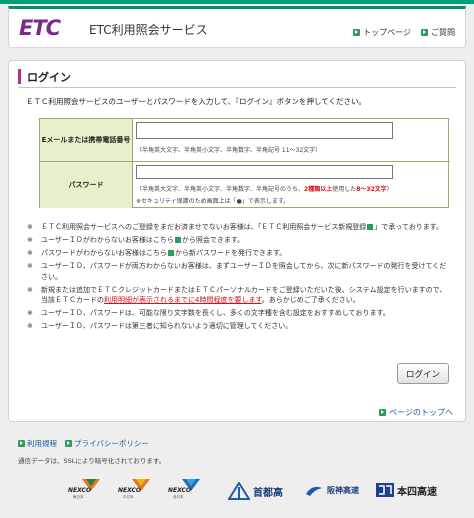 This screenshot has width=474, height=518. Describe the element at coordinates (383, 412) in the screenshot. I see `arrow-up-icon` at that location.